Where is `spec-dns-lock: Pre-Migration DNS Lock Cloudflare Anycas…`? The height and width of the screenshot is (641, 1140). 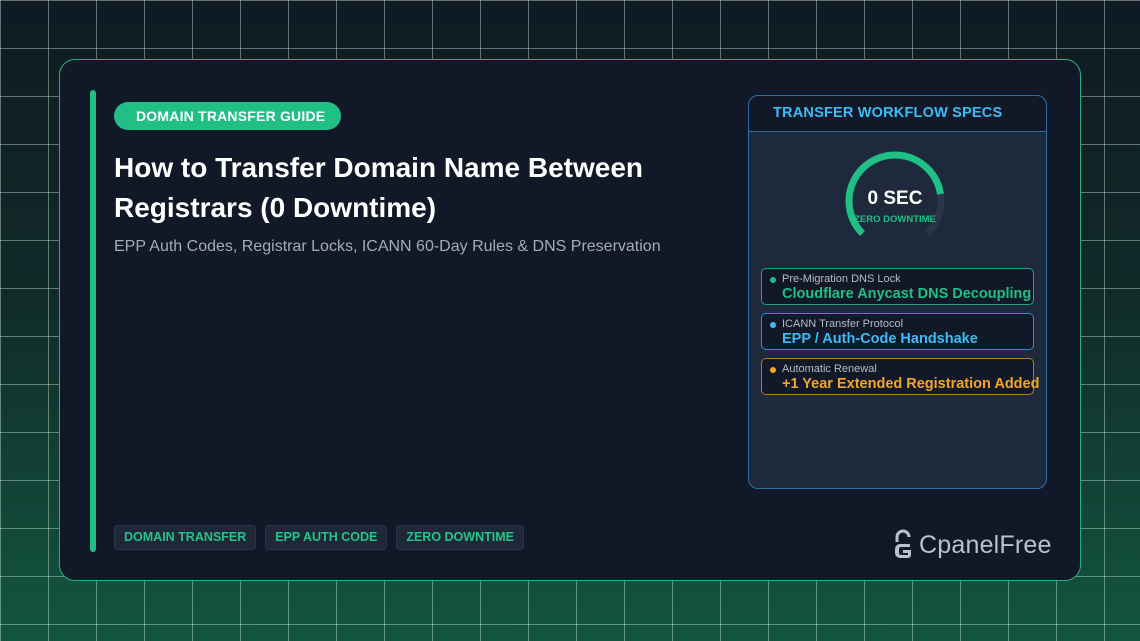 spec-dns-lock: Pre-Migration DNS Lock Cloudflare Anycas… is located at coordinates (897, 286).